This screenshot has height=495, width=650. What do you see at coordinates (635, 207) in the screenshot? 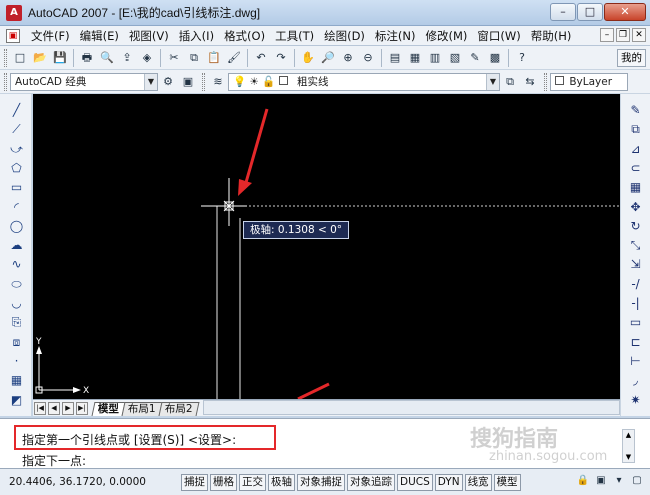
I see `move-icon: ✥` at bounding box center [635, 207].